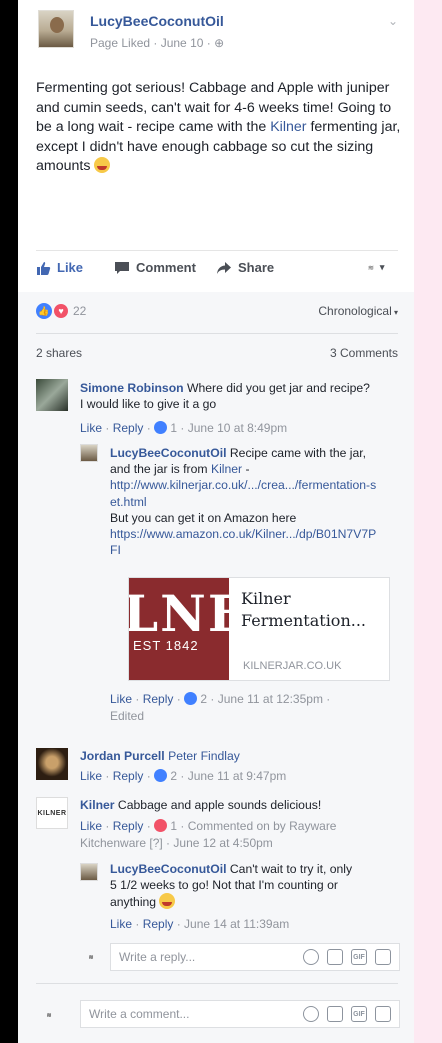  What do you see at coordinates (393, 21) in the screenshot?
I see `chevron-down-icon: ⌄` at bounding box center [393, 21].